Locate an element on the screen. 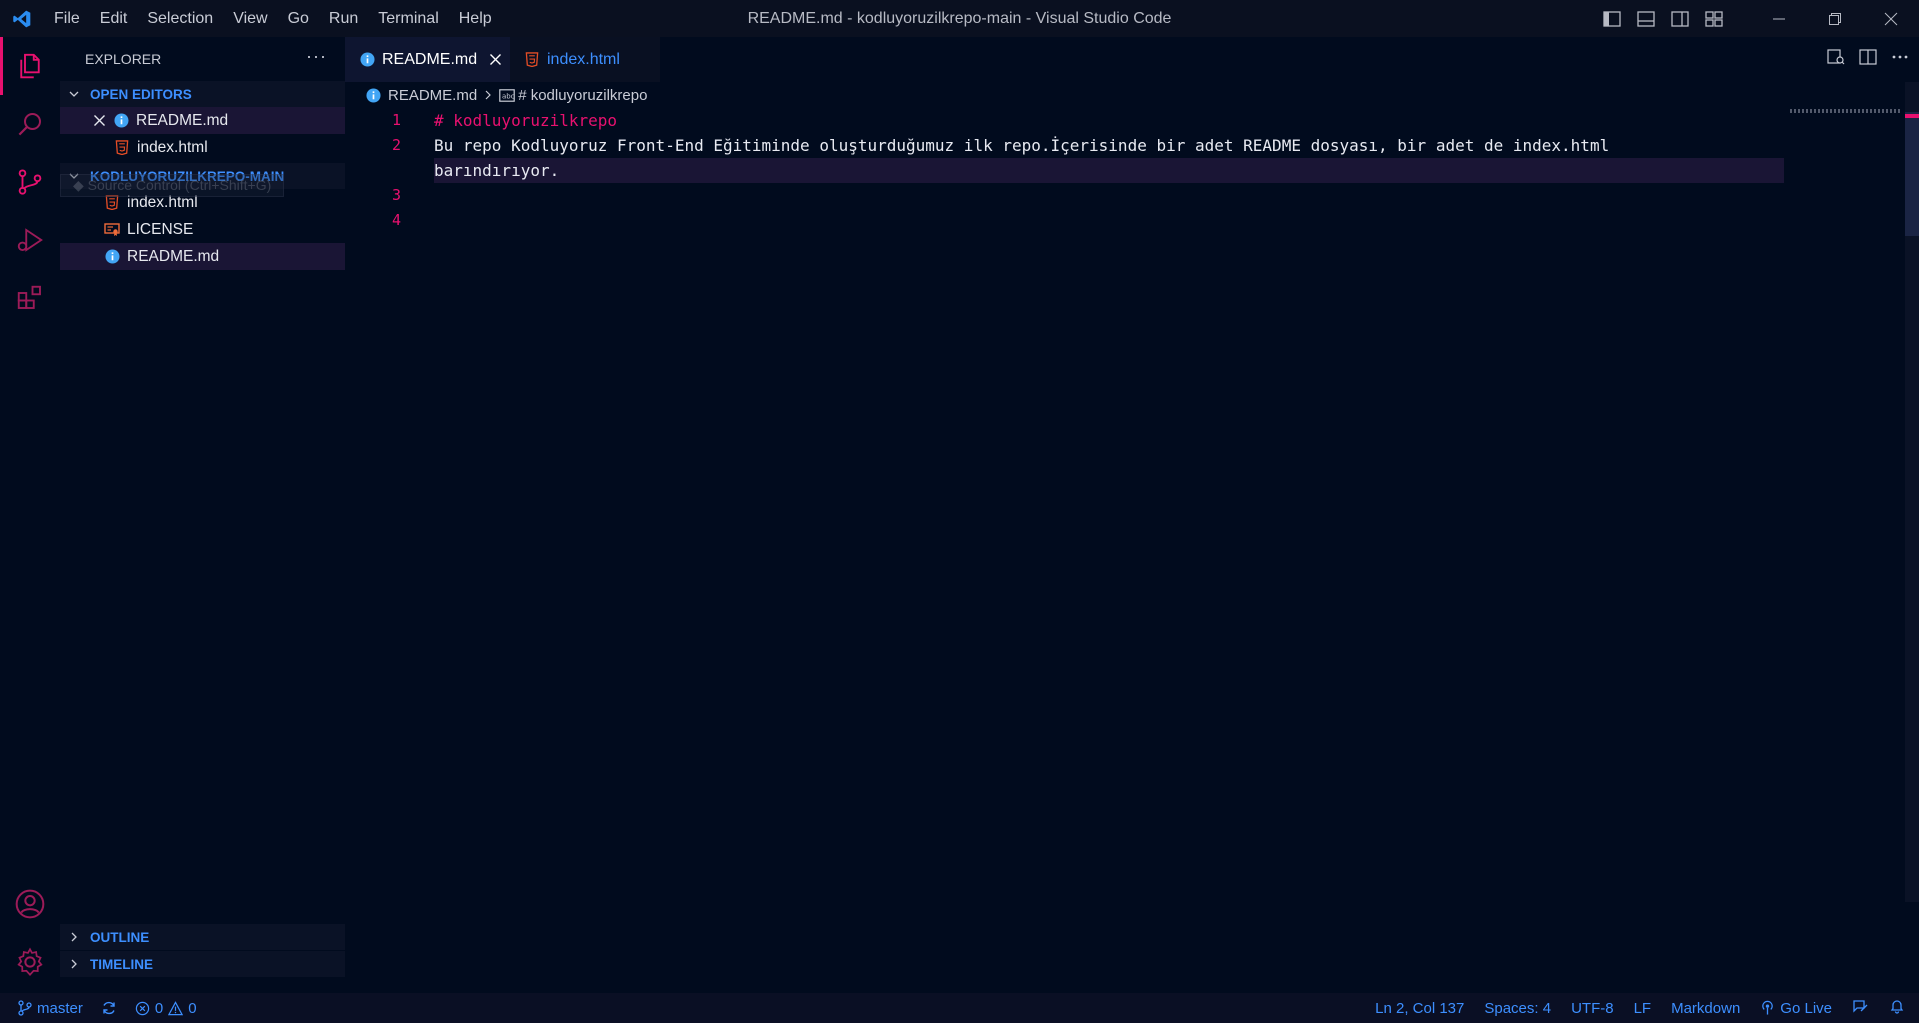 Image resolution: width=1919 pixels, height=1023 pixels. manage-activity is located at coordinates (30, 962).